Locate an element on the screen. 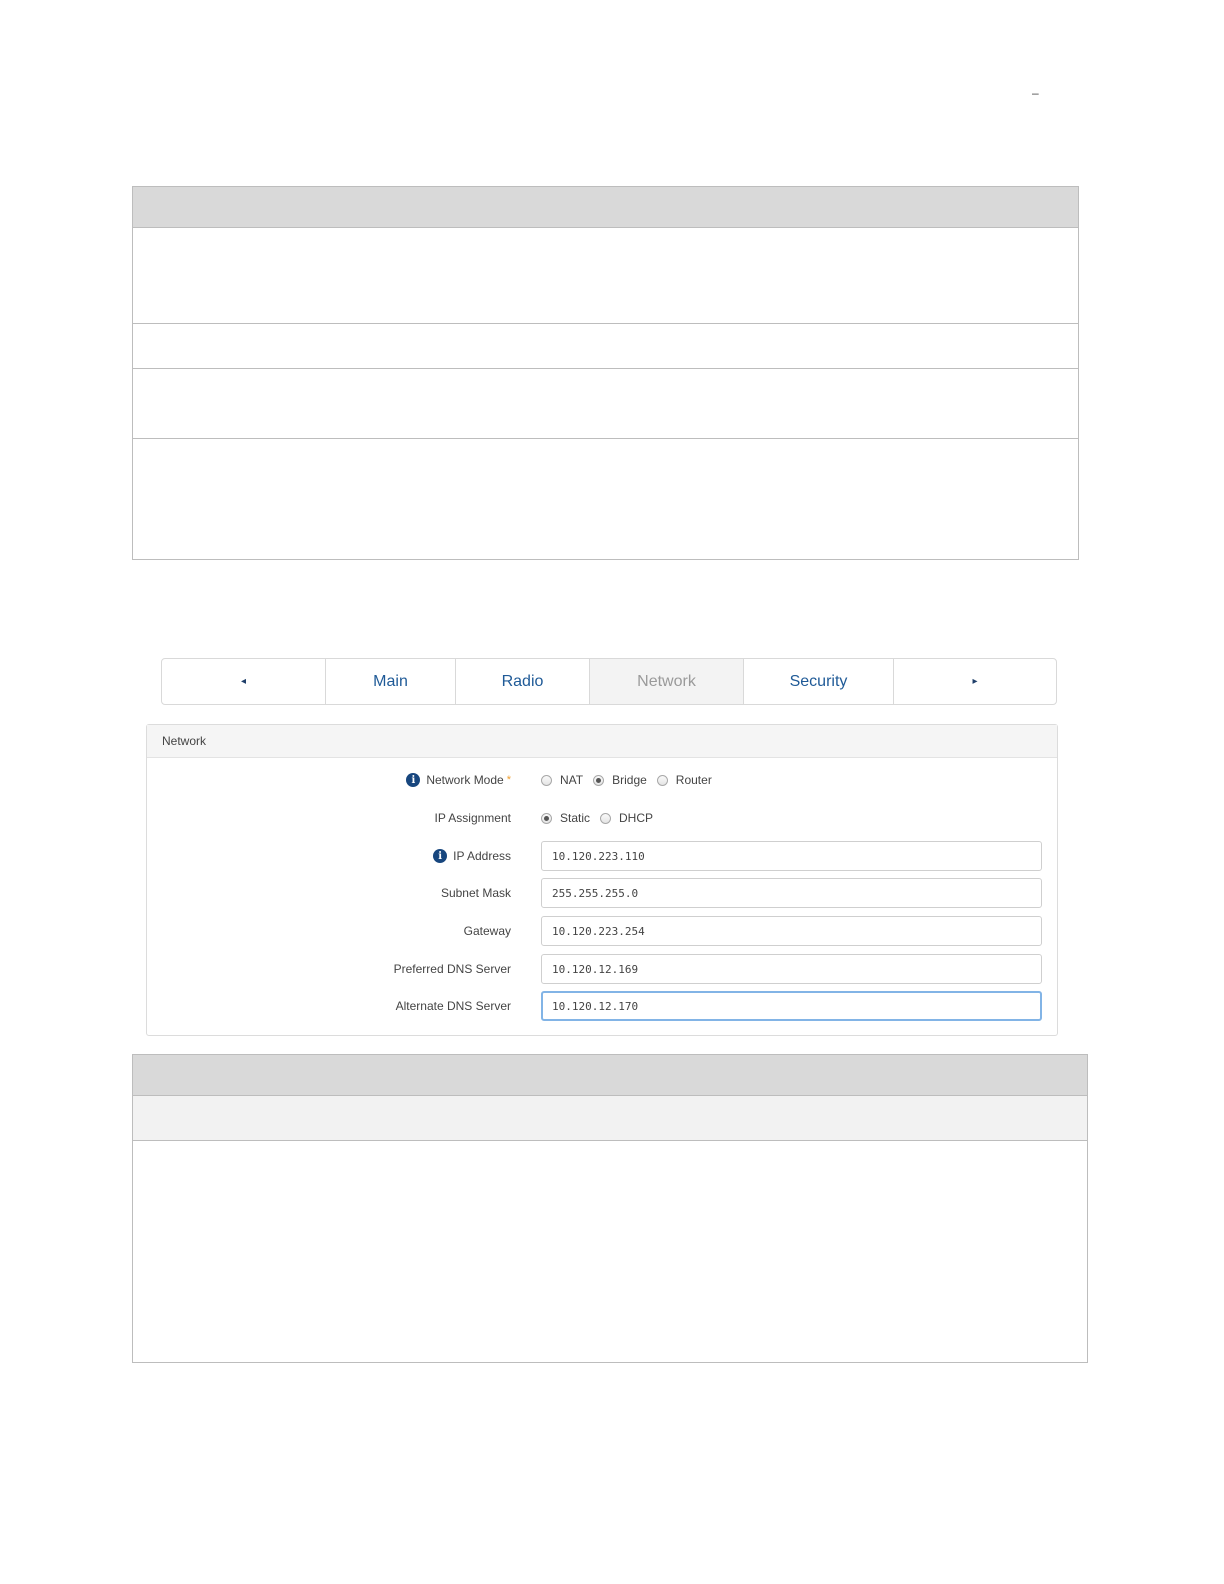  subnet-mask-input is located at coordinates (791, 893).